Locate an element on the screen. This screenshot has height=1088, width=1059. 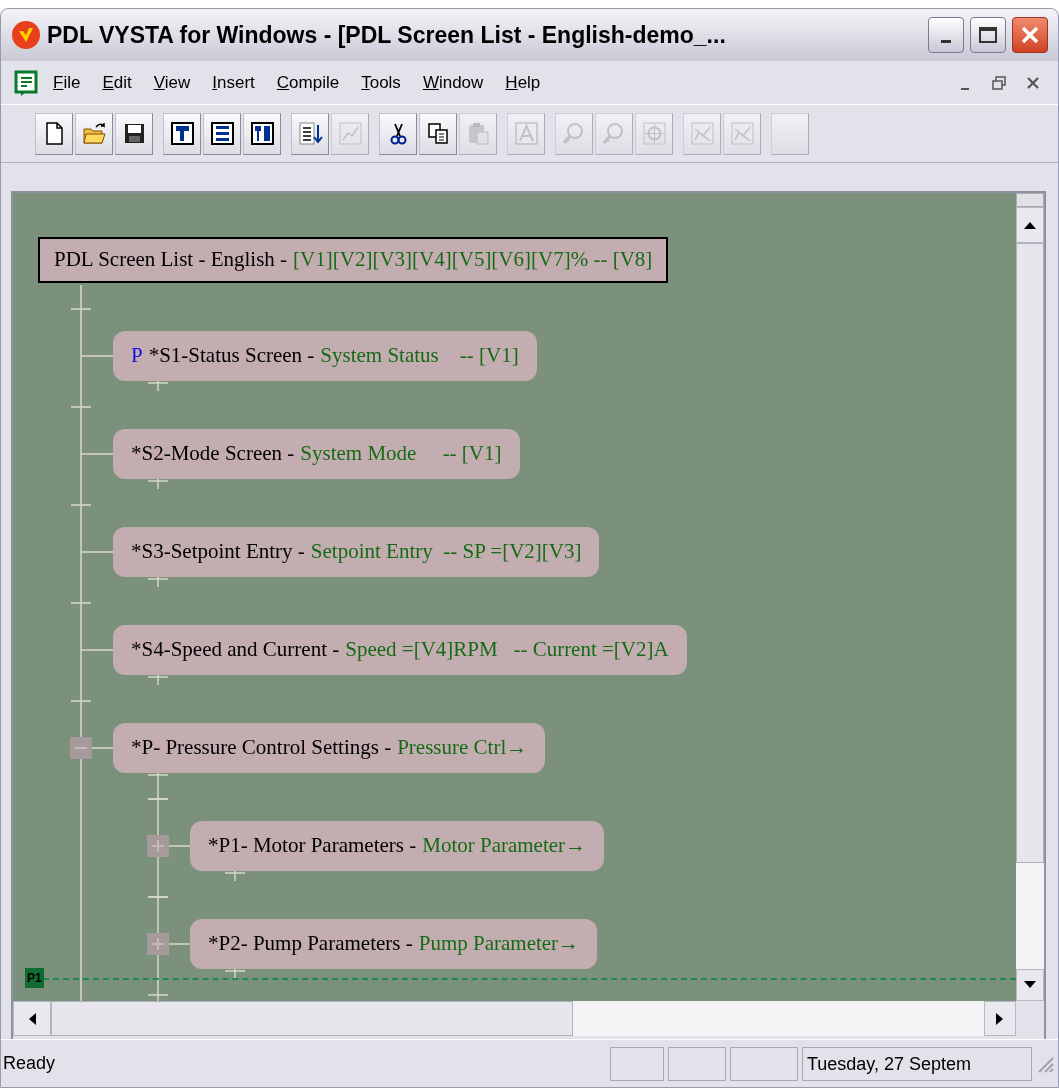
status-message: Ready is located at coordinates (29, 1063).